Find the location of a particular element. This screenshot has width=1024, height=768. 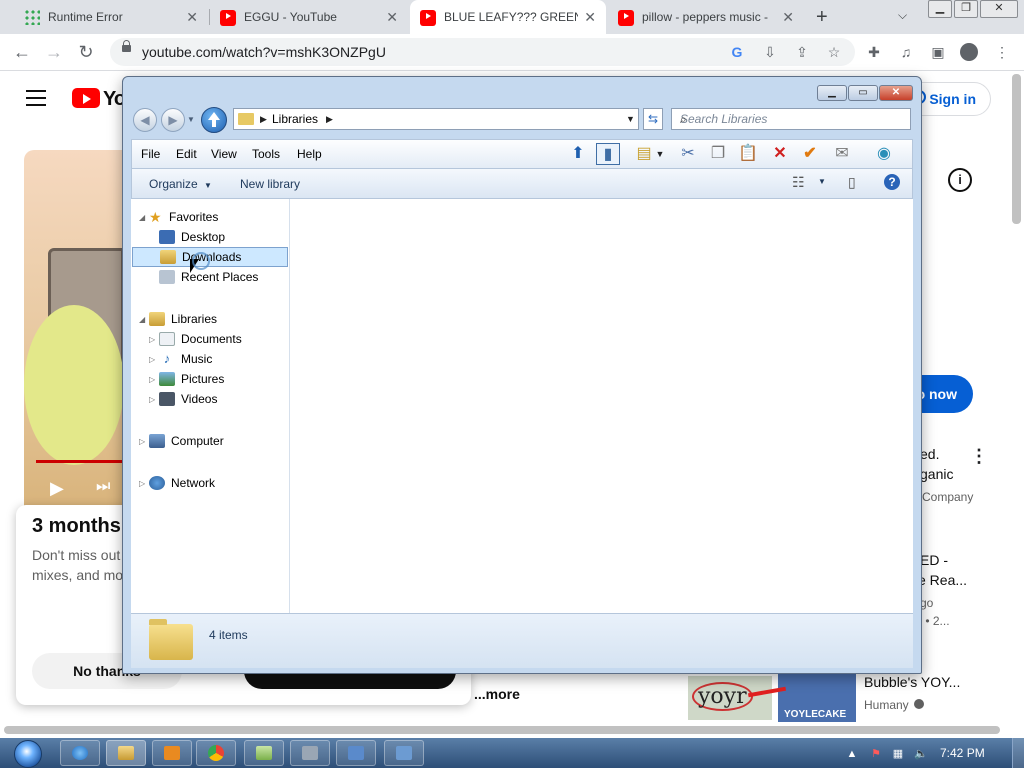

help-icon: ? is located at coordinates (892, 182).